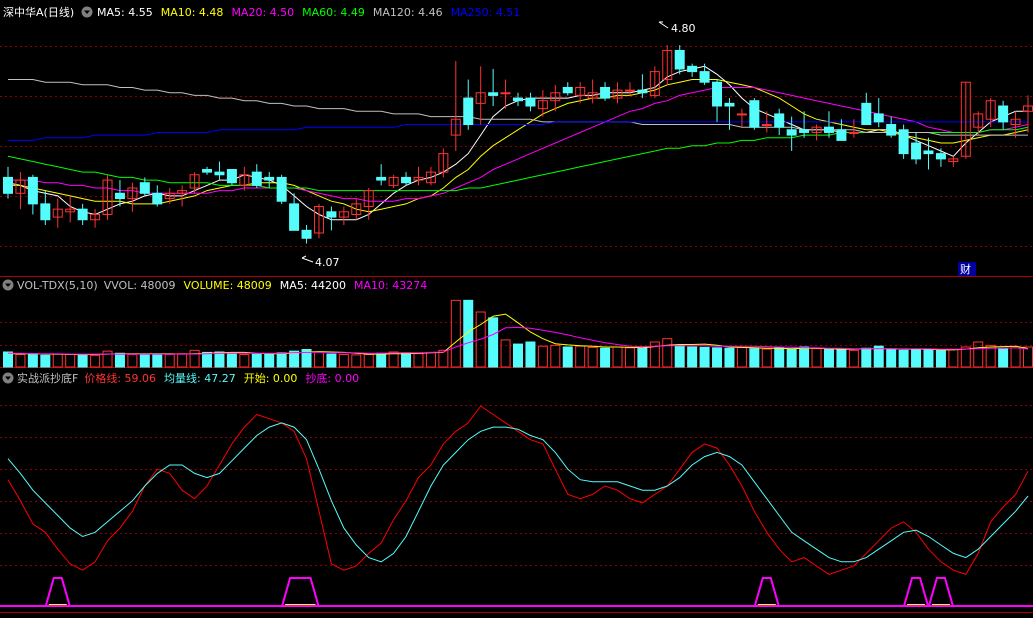 The height and width of the screenshot is (618, 1033). What do you see at coordinates (120, 378) in the screenshot?
I see `legend-item: 价格线: 59.06` at bounding box center [120, 378].